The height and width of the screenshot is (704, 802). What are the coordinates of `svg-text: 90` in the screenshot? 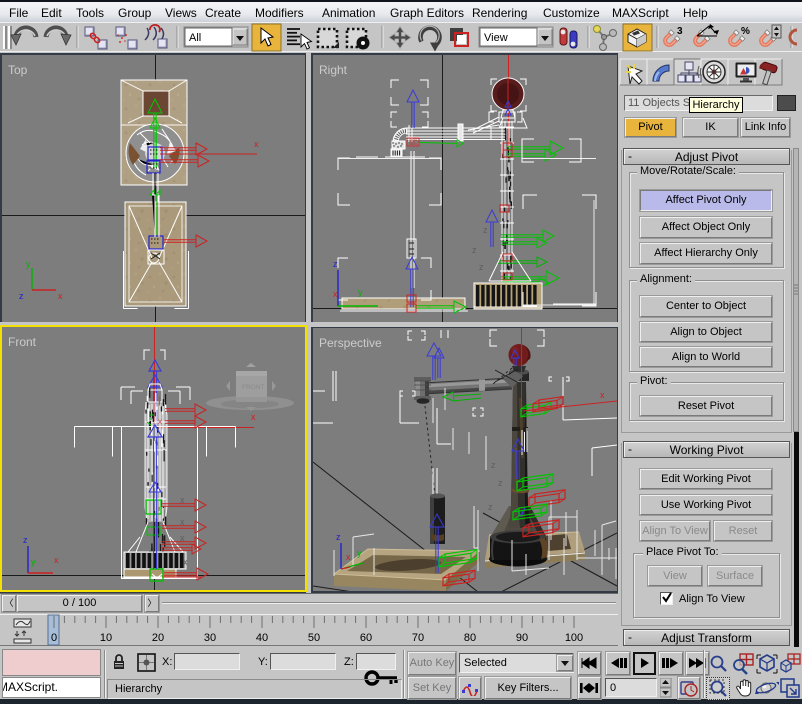 It's located at (522, 638).